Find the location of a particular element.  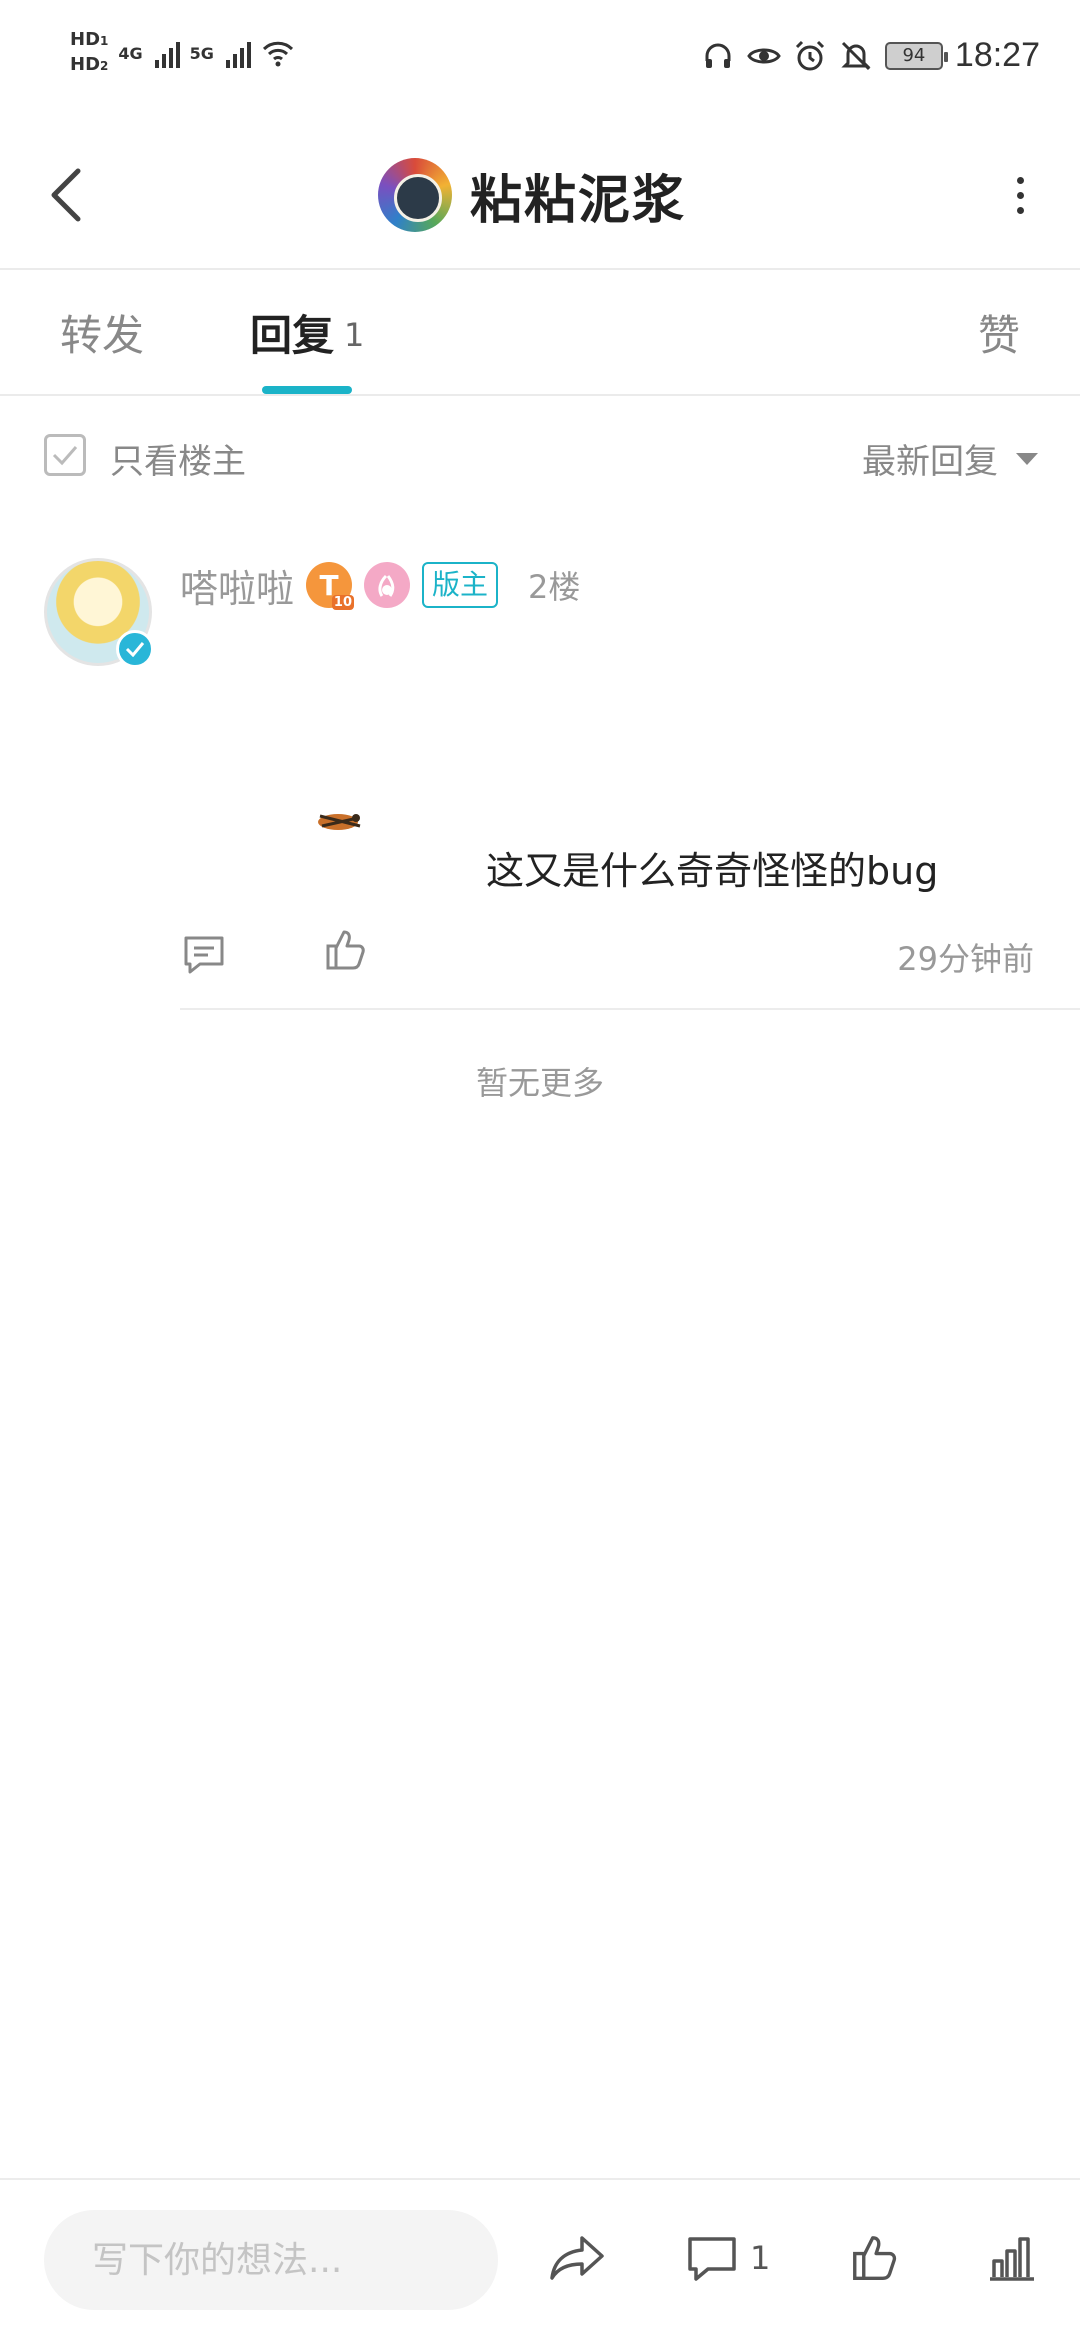

checkmark-icon is located at coordinates (65, 456).